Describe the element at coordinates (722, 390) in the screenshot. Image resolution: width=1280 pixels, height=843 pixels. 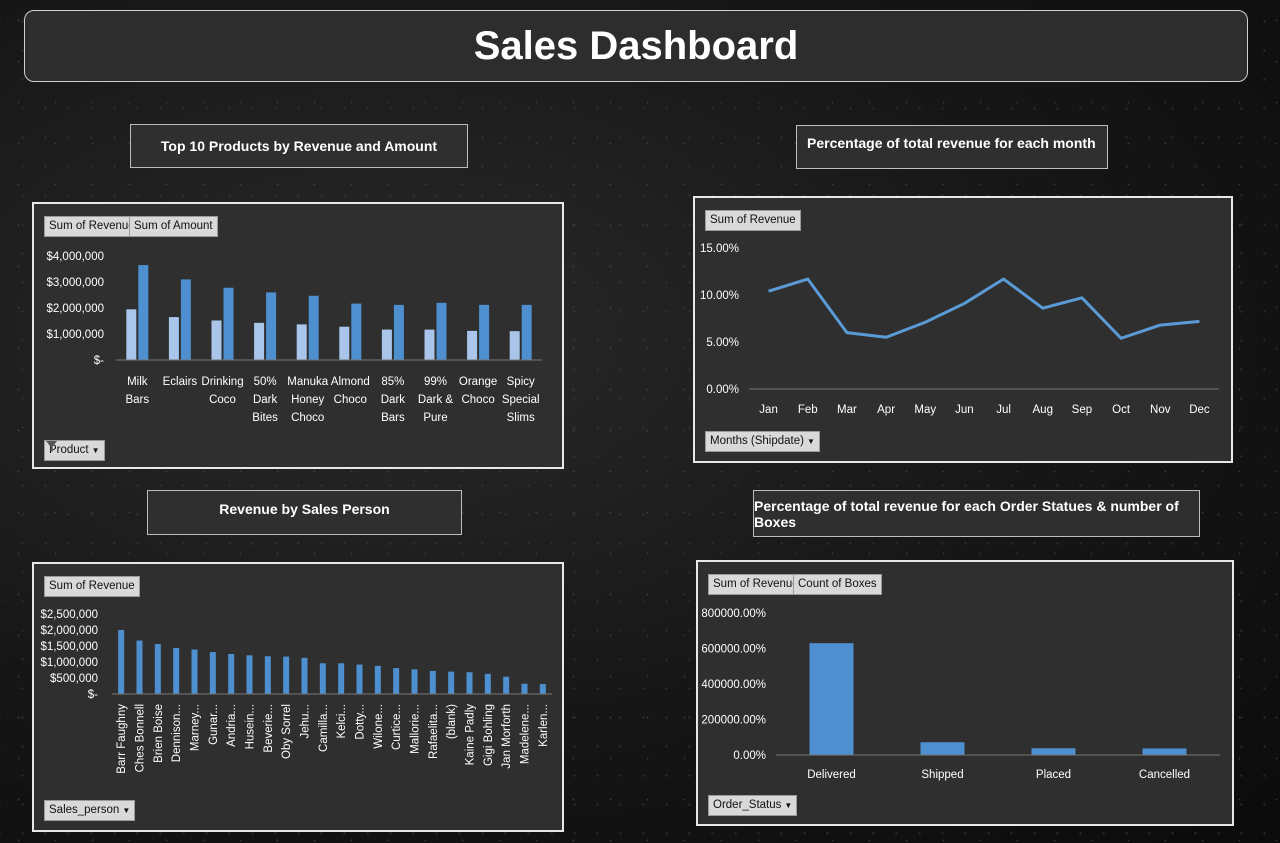
I see `y-tick-label: 0.00%` at that location.